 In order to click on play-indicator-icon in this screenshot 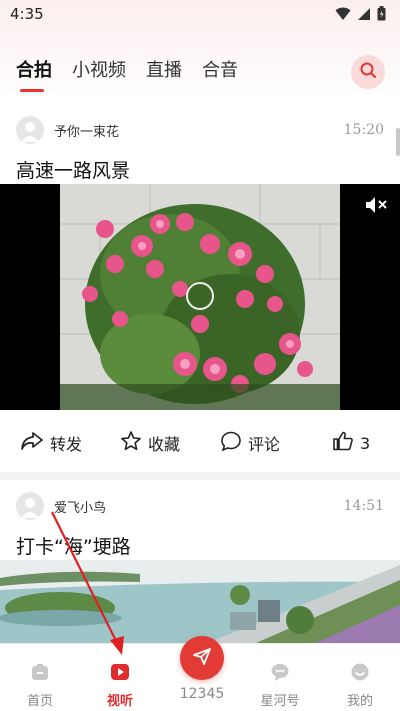, I will do `click(200, 296)`.